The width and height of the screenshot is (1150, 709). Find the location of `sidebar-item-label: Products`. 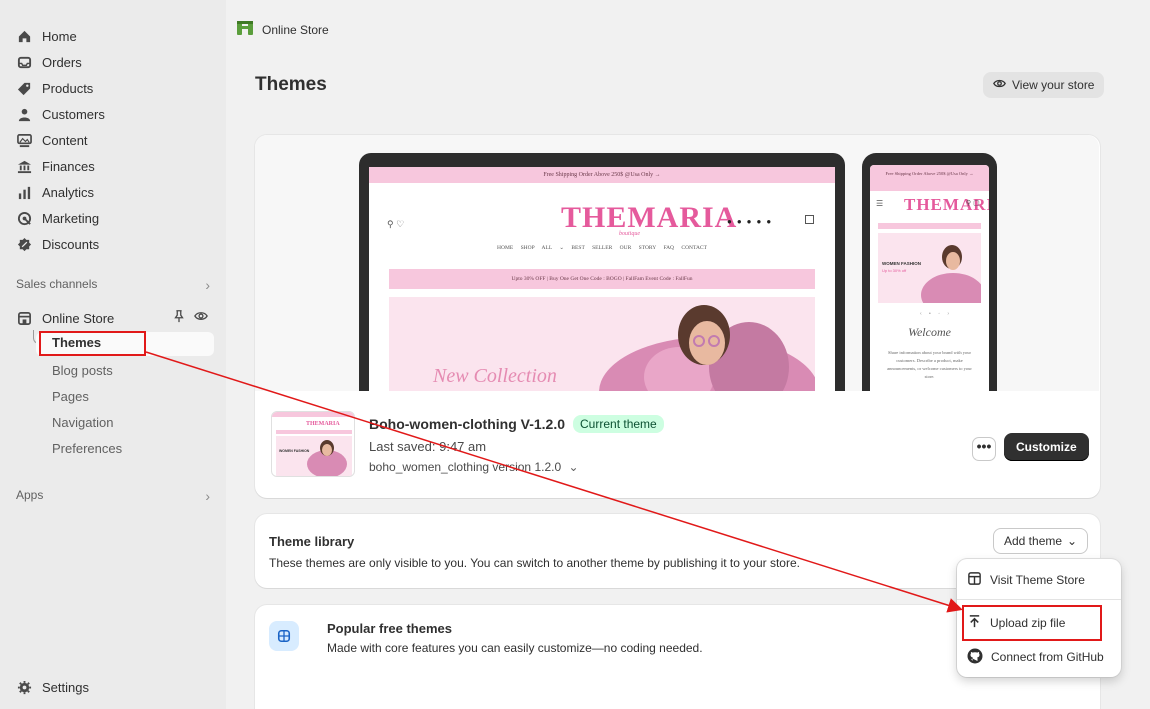

sidebar-item-label: Products is located at coordinates (68, 88).